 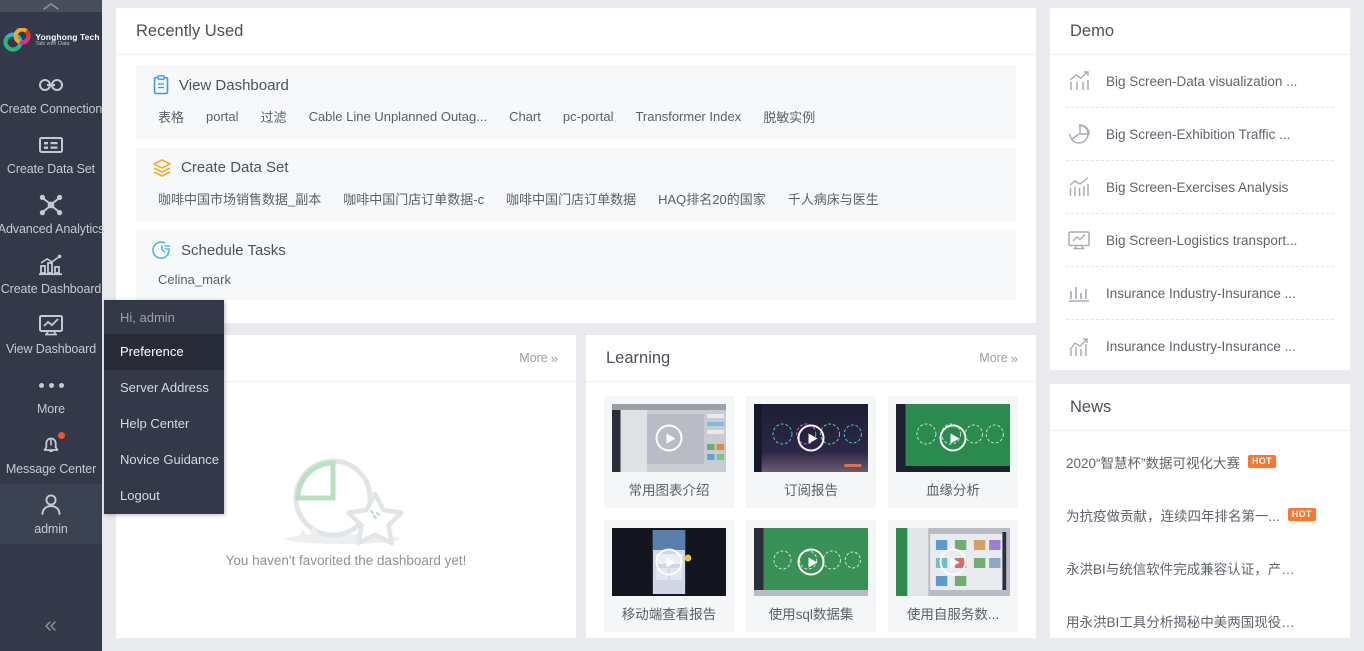 What do you see at coordinates (51, 85) in the screenshot?
I see `link-icon-wrap` at bounding box center [51, 85].